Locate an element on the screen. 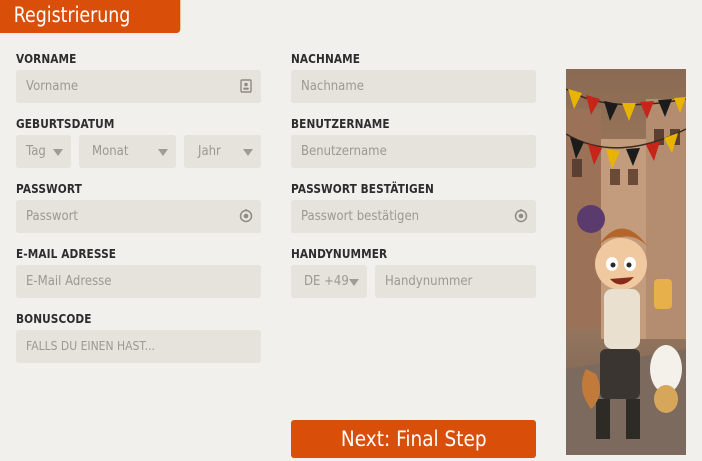 The image size is (702, 461). phone-placeholder: Handynummer is located at coordinates (429, 281).